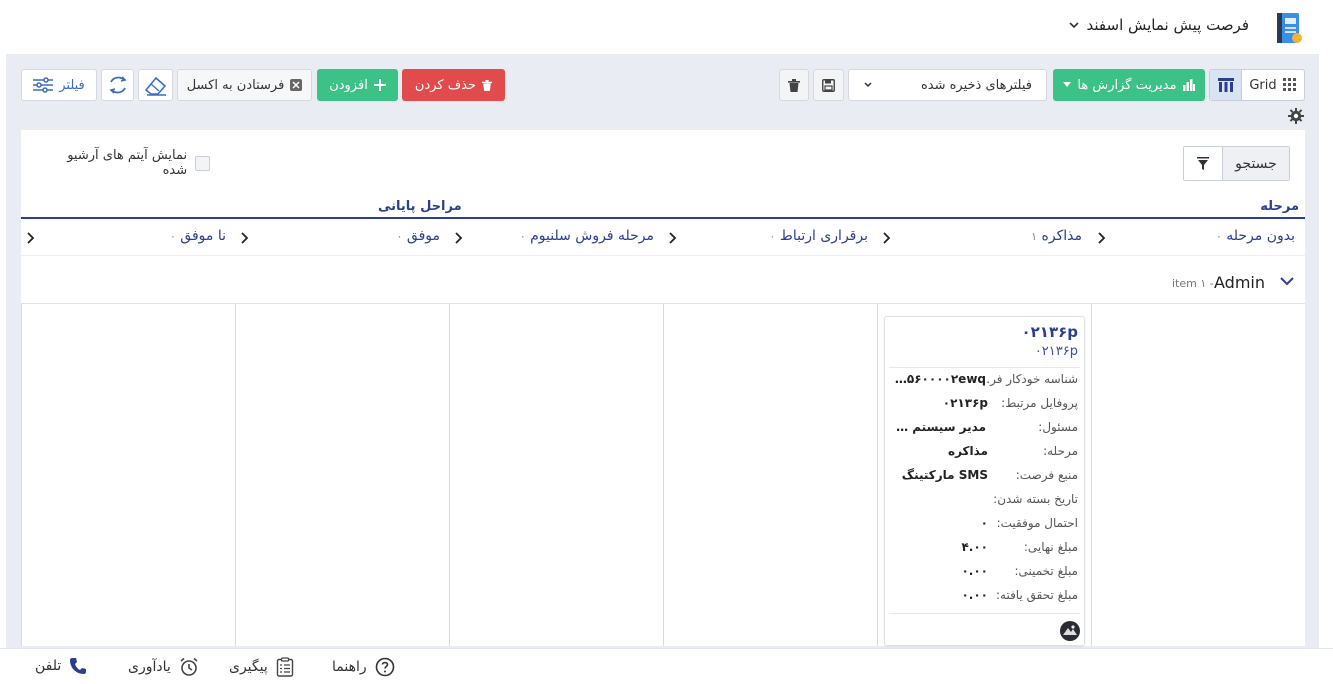 This screenshot has width=1333, height=684. What do you see at coordinates (1037, 523) in the screenshot?
I see `card-field-label: احتمال موفقیت:` at bounding box center [1037, 523].